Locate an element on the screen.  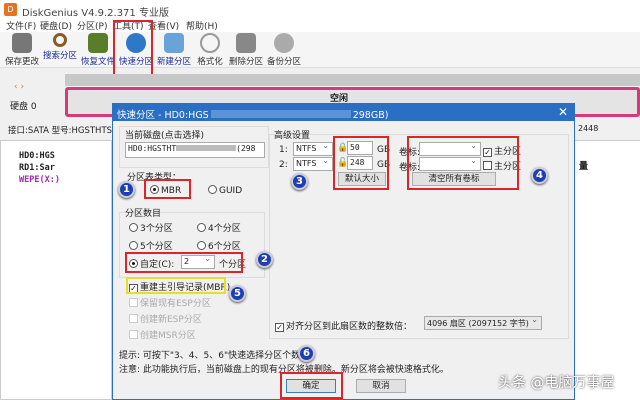
backup-partition-button: 备份分区 is located at coordinates (284, 50).